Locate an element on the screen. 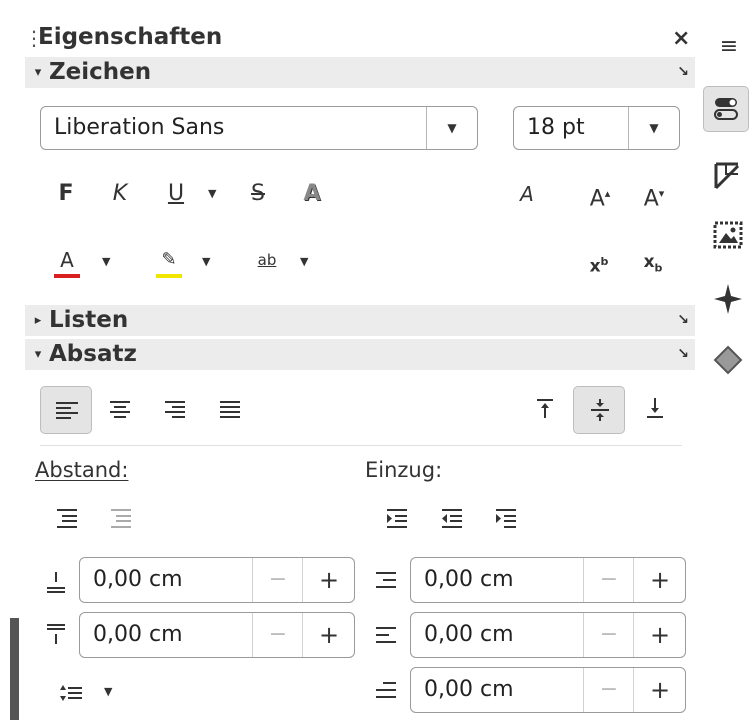 The height and width of the screenshot is (720, 753). font-color-icon: A is located at coordinates (67, 260).